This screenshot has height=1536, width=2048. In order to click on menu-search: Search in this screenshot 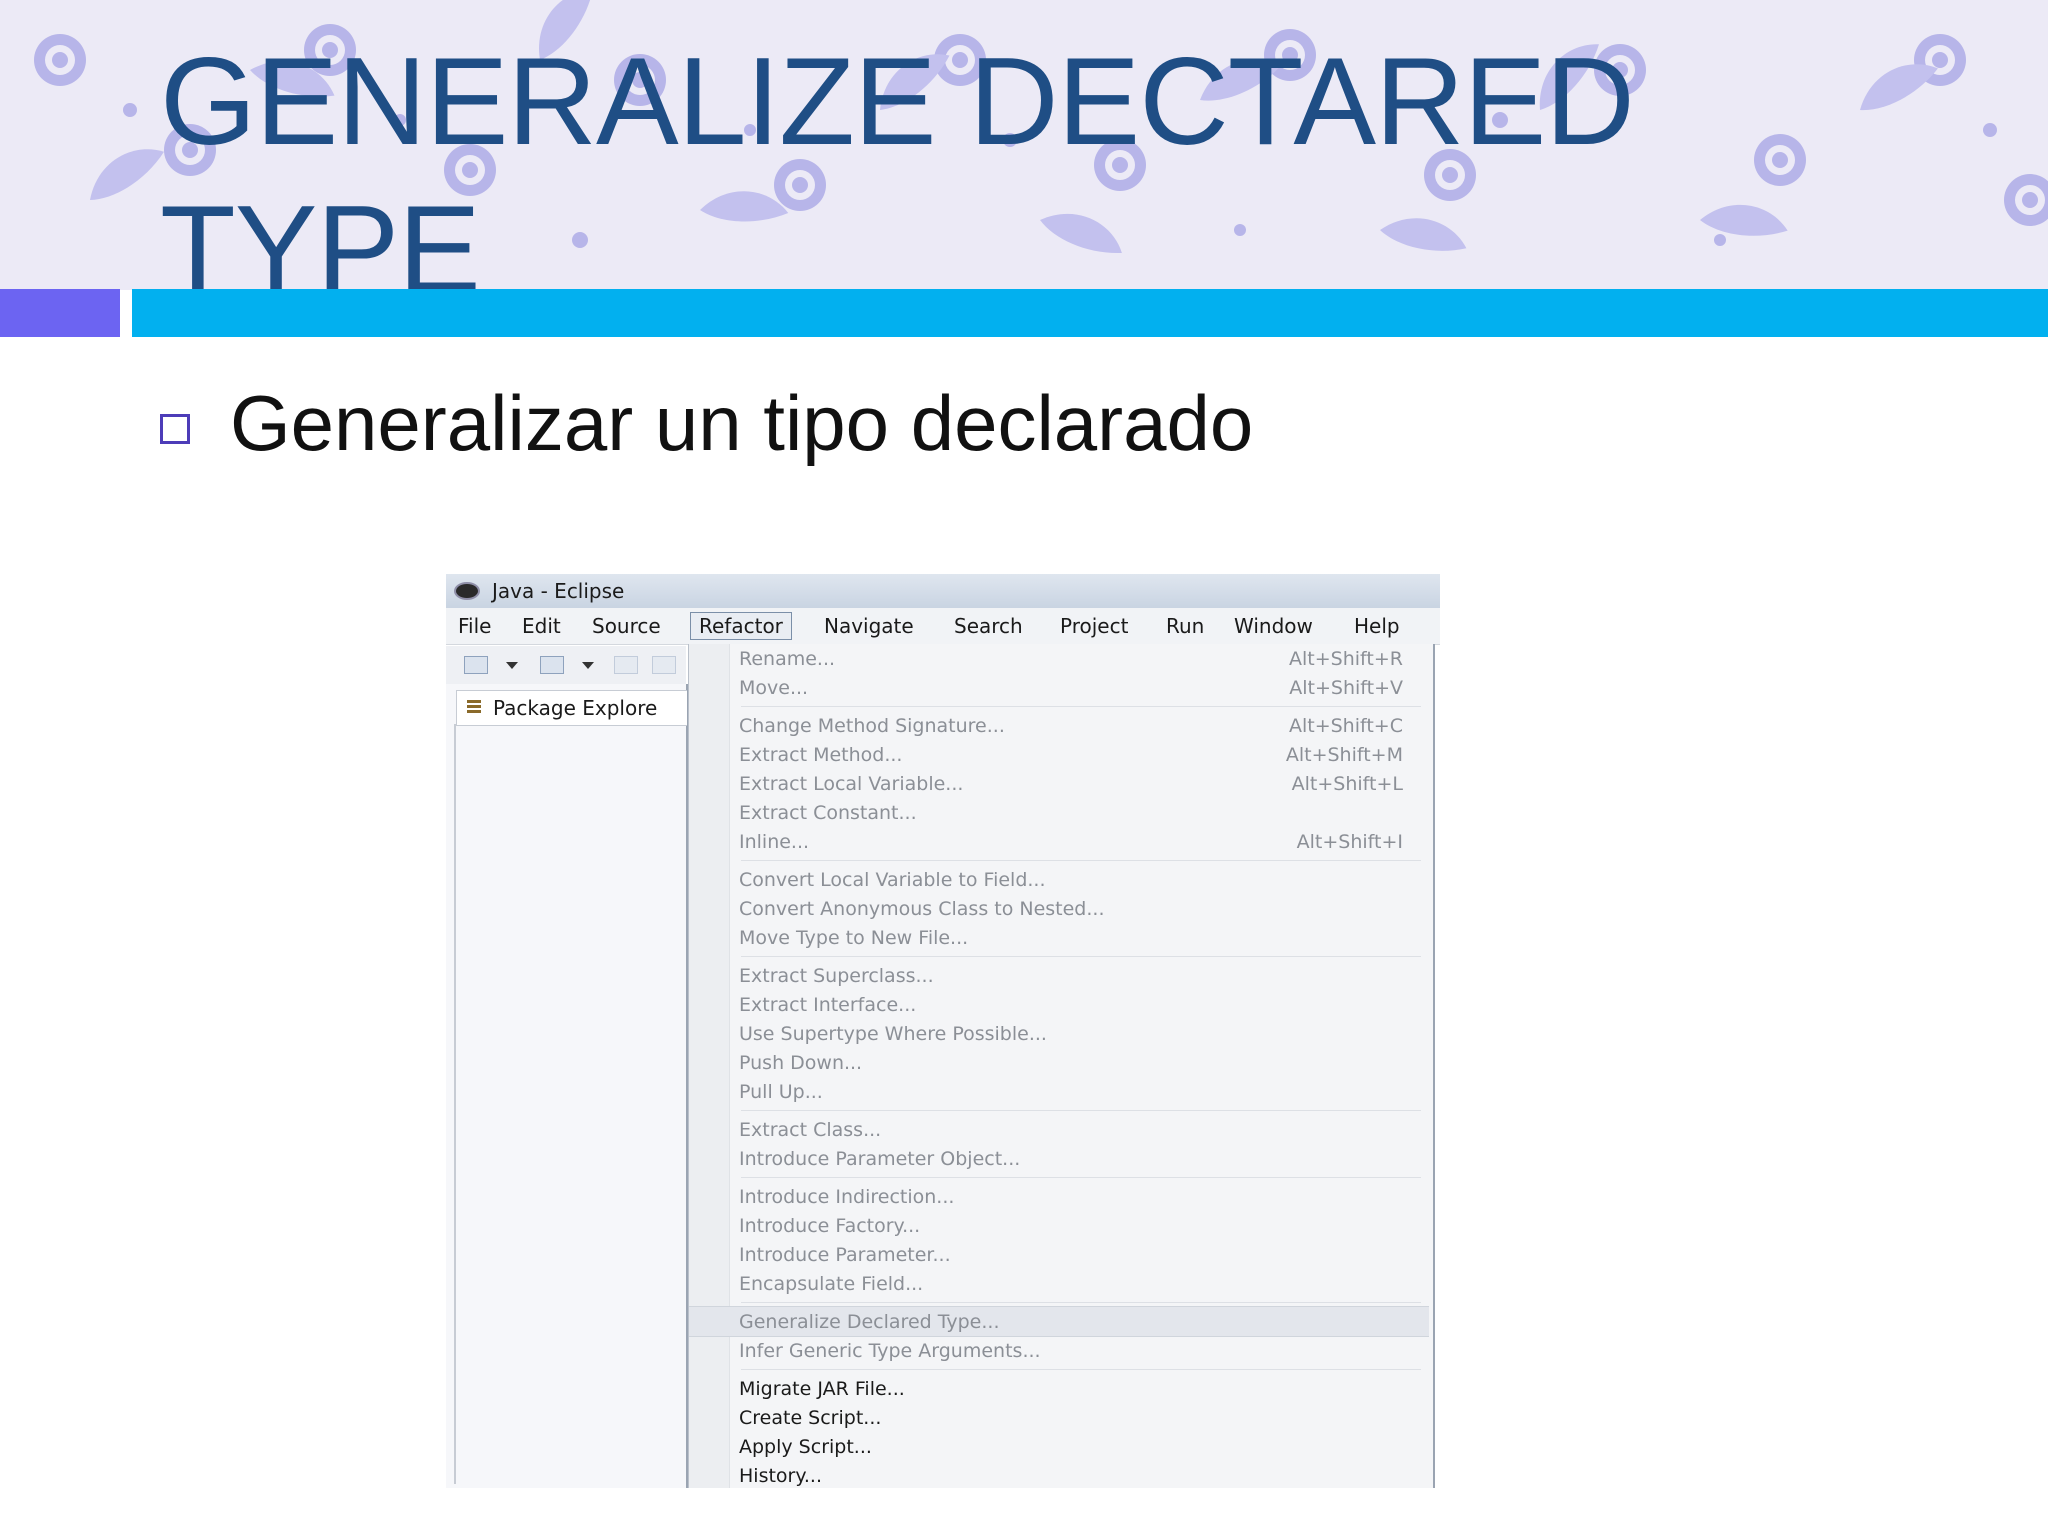, I will do `click(988, 626)`.